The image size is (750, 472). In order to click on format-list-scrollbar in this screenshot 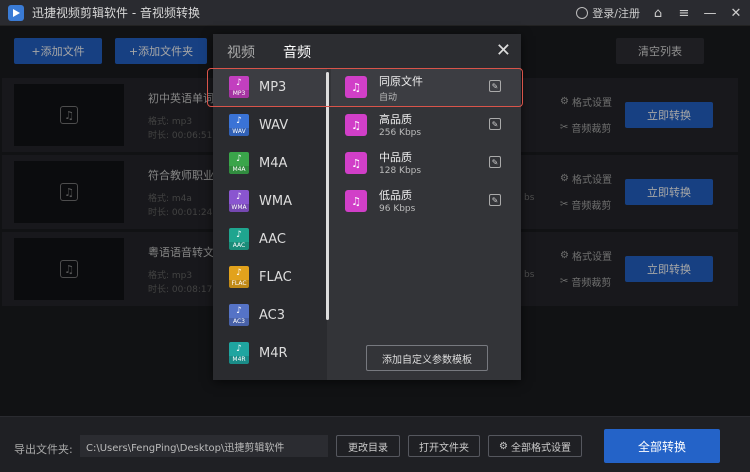, I will do `click(327, 196)`.